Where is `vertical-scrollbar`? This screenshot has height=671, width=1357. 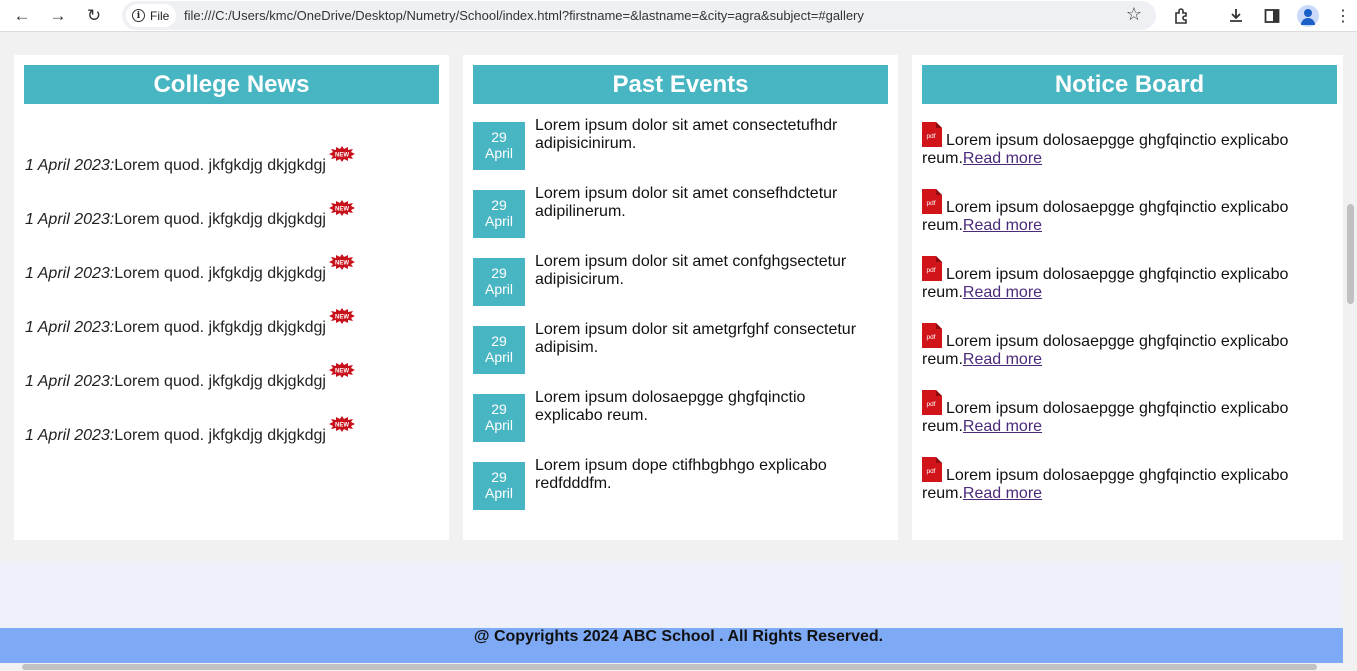
vertical-scrollbar is located at coordinates (1350, 351).